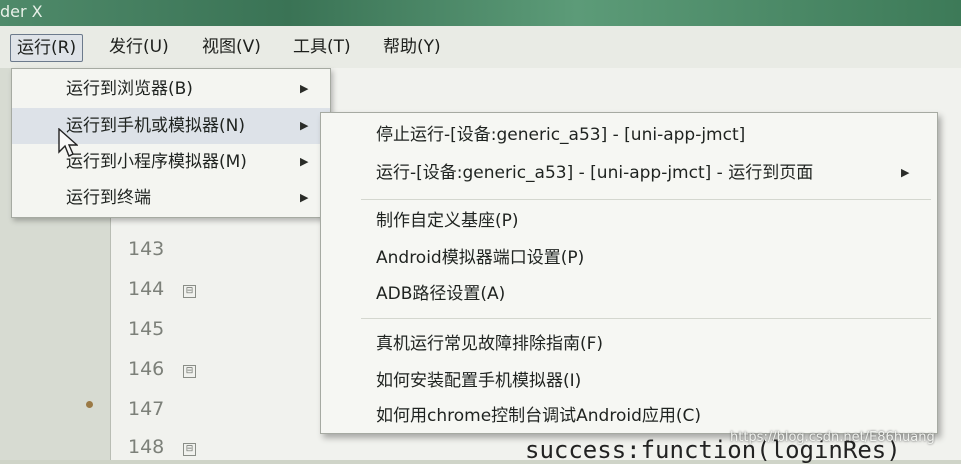 This screenshot has height=464, width=961. I want to click on submenu-item-emulator-port: Android模拟器端口设置(P), so click(629, 258).